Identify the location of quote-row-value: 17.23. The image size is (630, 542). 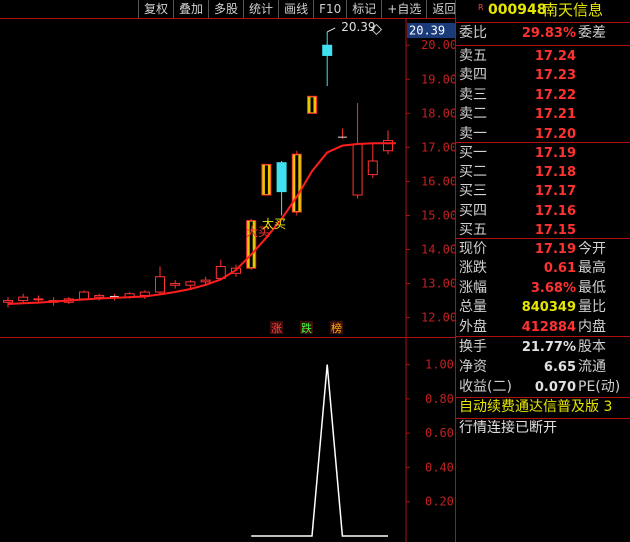
(555, 76).